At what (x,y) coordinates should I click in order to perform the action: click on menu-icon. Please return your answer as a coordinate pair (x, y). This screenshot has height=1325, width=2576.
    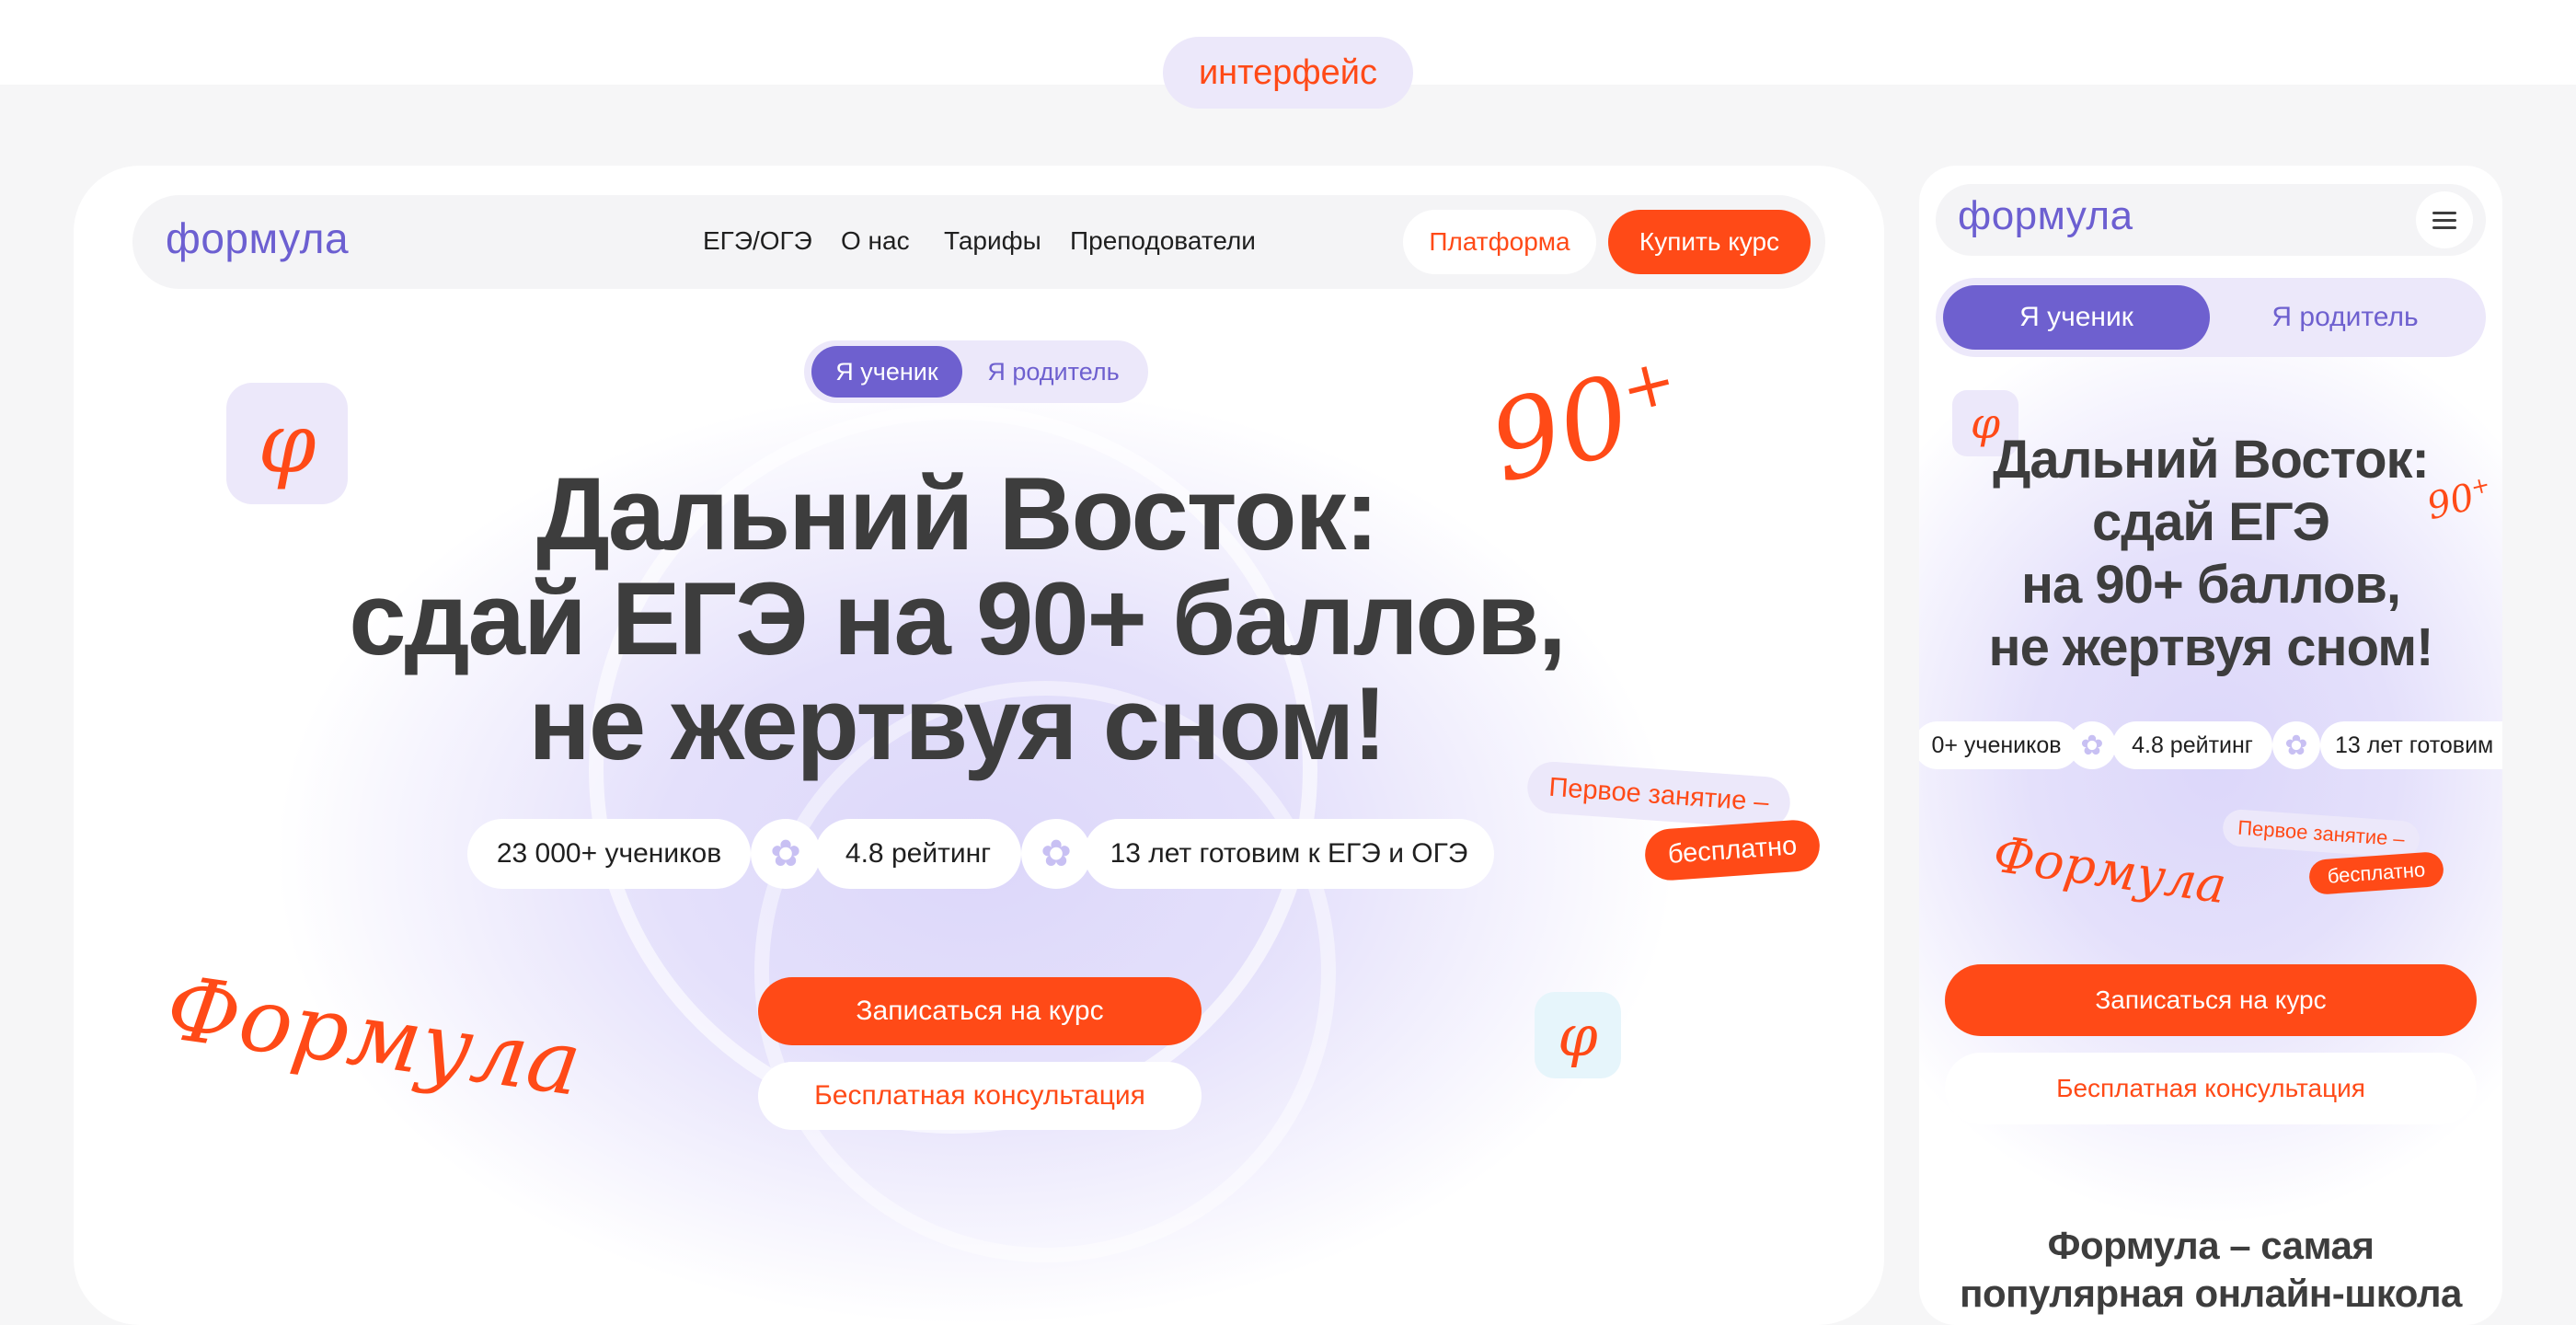
    Looking at the image, I should click on (2444, 219).